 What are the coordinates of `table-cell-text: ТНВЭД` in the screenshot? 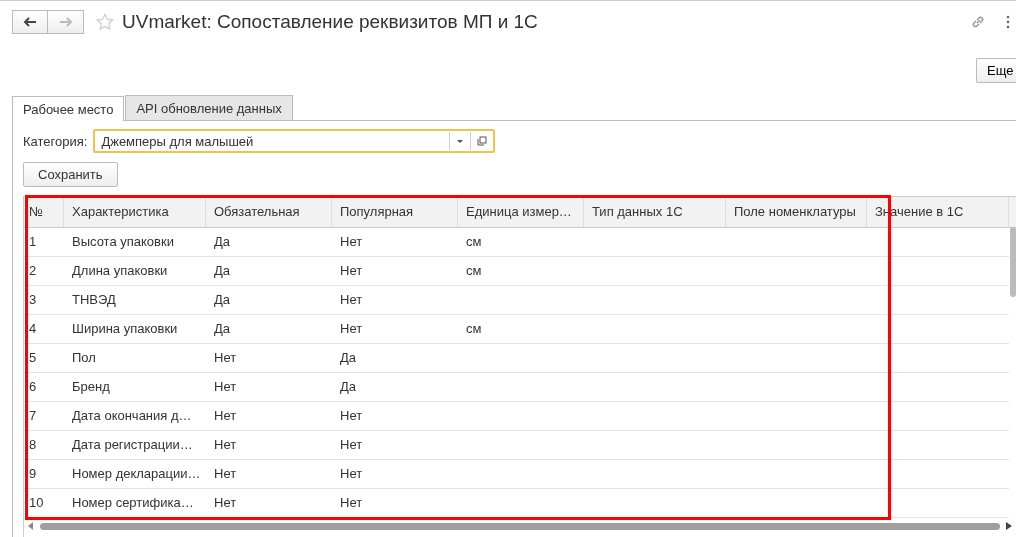 It's located at (94, 300).